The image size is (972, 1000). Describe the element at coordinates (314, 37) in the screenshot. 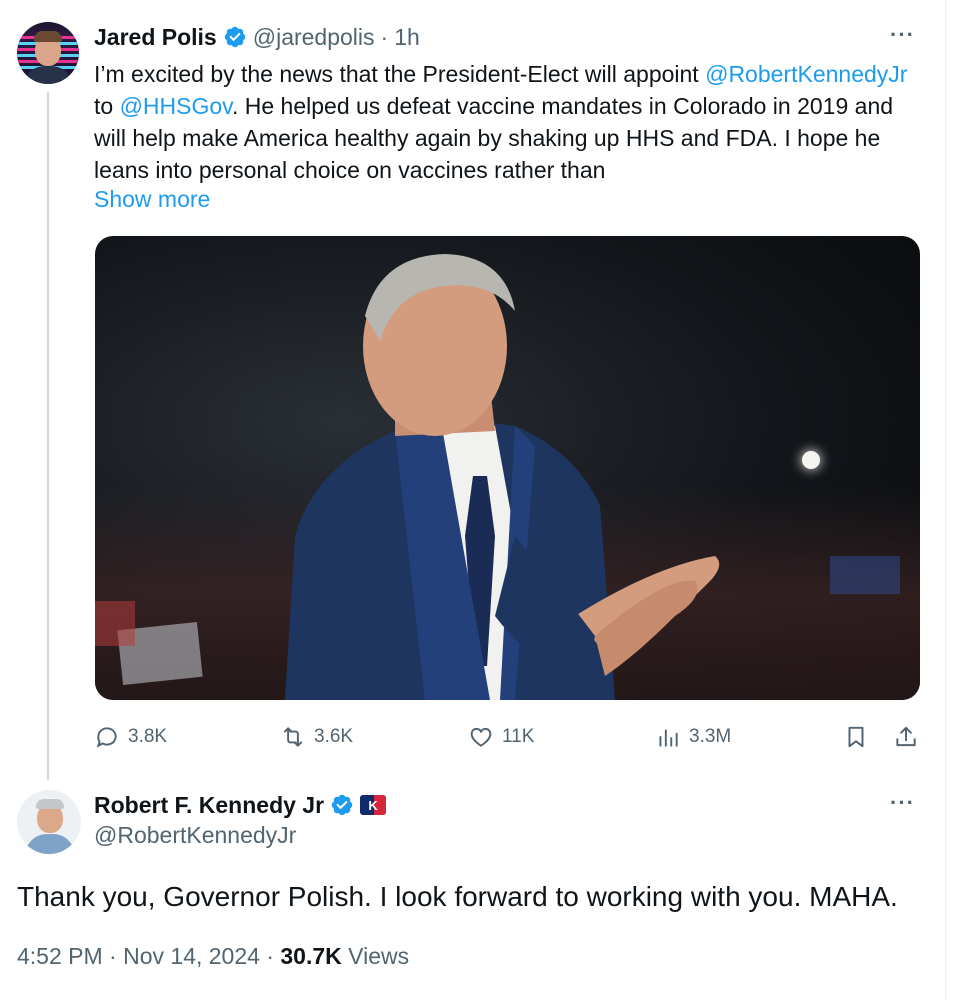

I see `author-handle: @jaredpolis` at that location.